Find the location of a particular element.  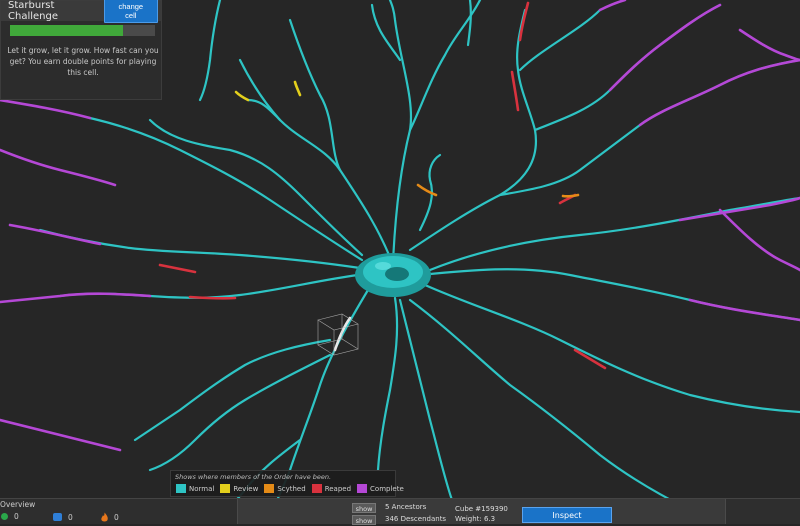

change-cell-button: change cell is located at coordinates (130, 11).